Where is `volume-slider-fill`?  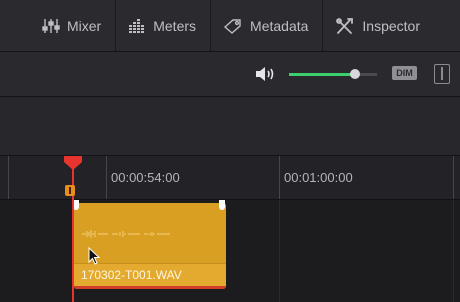 volume-slider-fill is located at coordinates (322, 74).